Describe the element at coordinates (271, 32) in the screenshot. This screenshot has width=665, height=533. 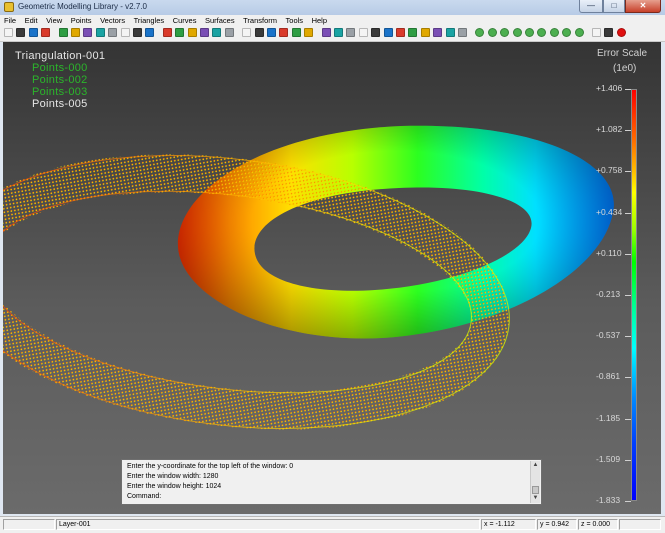
I see `render-icon` at that location.